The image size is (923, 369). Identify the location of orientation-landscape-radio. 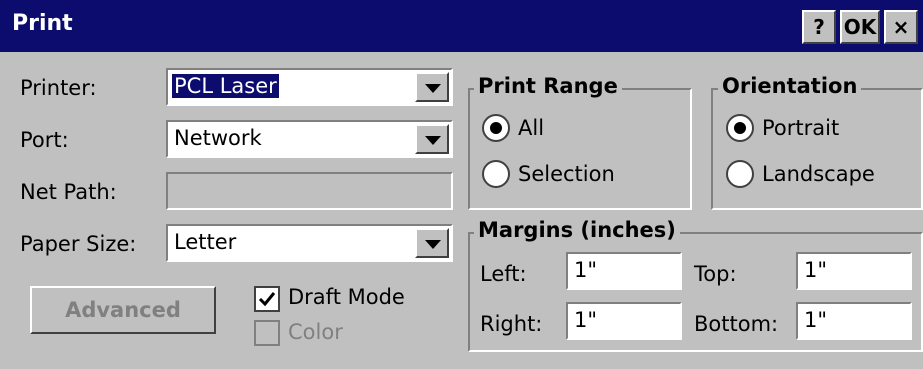
(740, 174).